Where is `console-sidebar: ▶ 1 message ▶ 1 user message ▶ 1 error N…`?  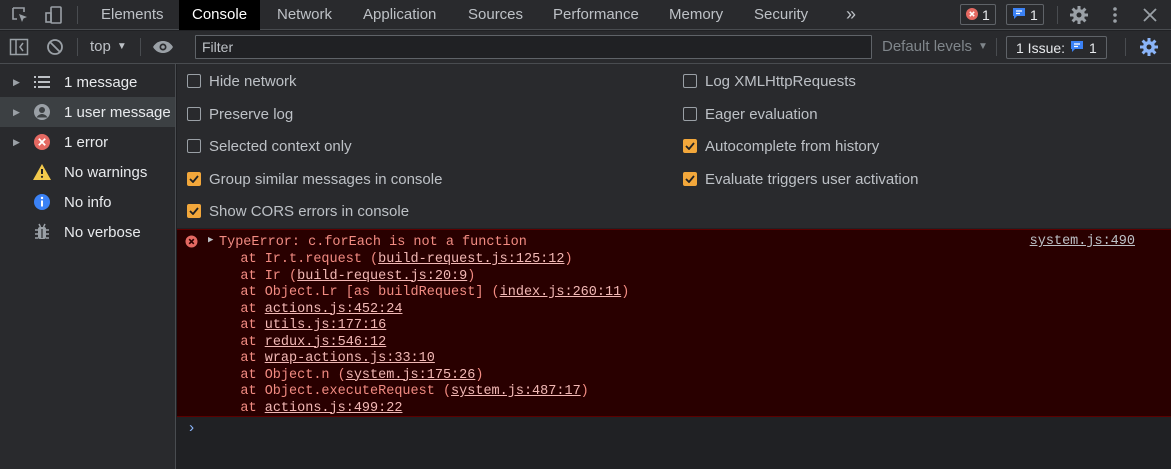
console-sidebar: ▶ 1 message ▶ 1 user message ▶ 1 error N… is located at coordinates (88, 266).